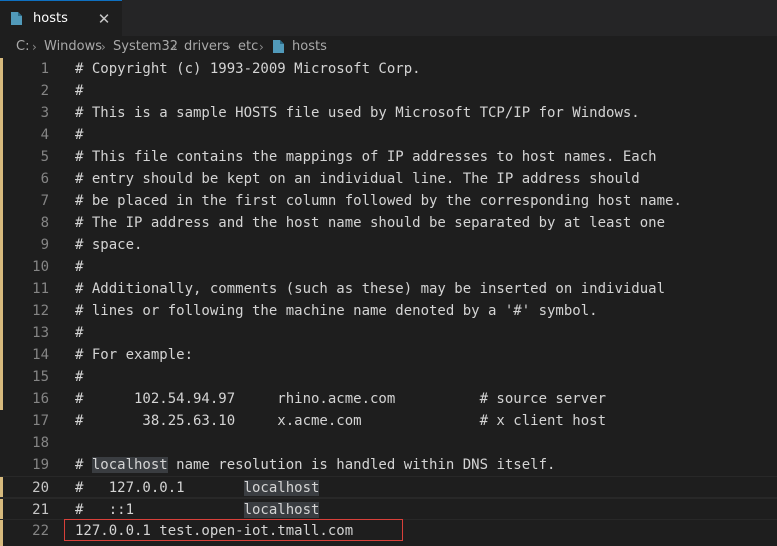 The image size is (777, 546). Describe the element at coordinates (134, 355) in the screenshot. I see `line-text: # For example:` at that location.